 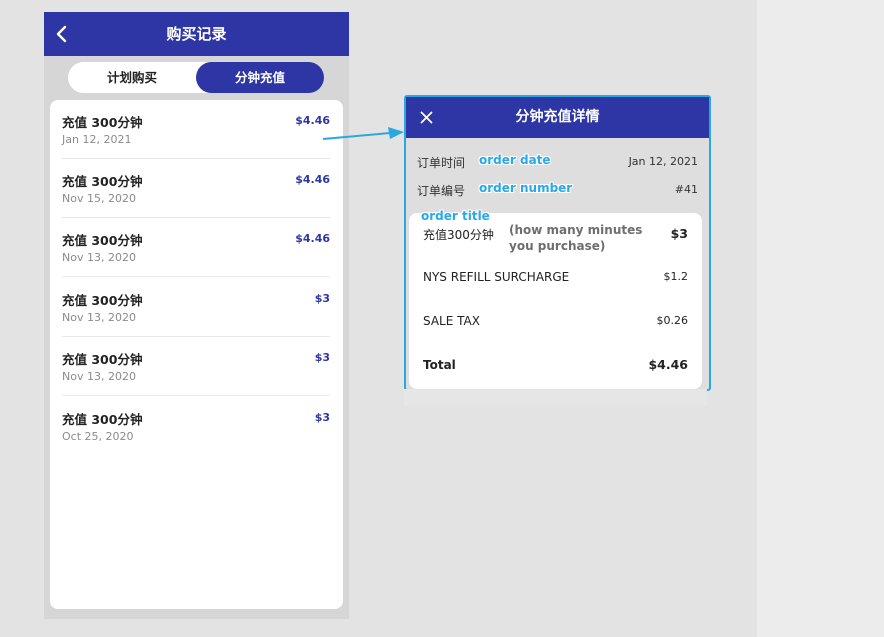 I want to click on app-header: 购买记录, so click(x=196, y=34).